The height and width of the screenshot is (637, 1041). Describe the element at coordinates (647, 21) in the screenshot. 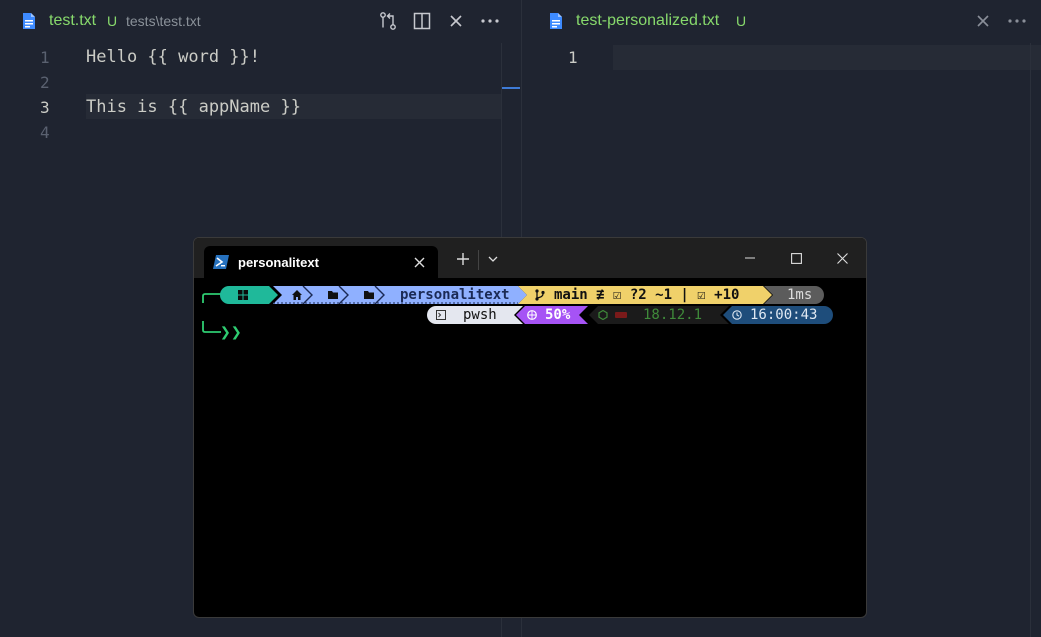

I see `tab-filename: test-personalized.txt` at that location.